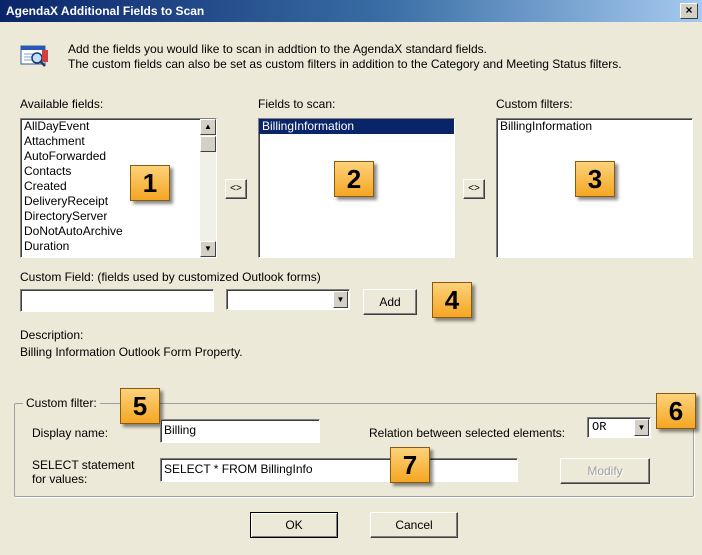 The height and width of the screenshot is (555, 702). Describe the element at coordinates (288, 299) in the screenshot. I see `custom-field-type-select: ▼` at that location.